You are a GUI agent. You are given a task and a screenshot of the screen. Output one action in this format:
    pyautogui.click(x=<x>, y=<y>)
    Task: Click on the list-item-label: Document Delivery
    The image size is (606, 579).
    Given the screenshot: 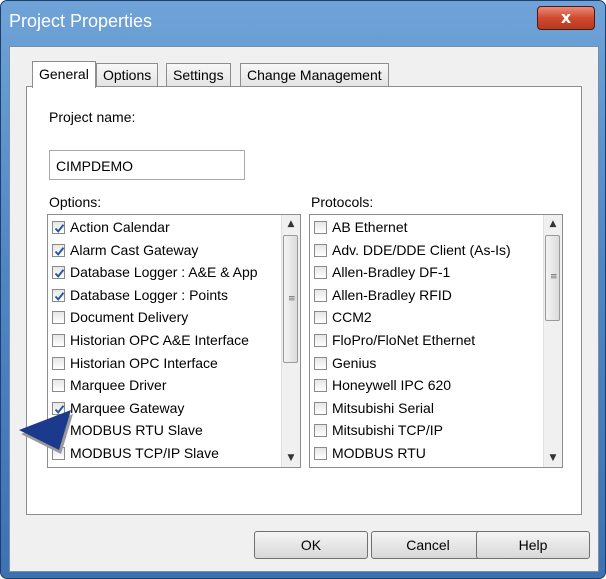 What is the action you would take?
    pyautogui.click(x=129, y=317)
    